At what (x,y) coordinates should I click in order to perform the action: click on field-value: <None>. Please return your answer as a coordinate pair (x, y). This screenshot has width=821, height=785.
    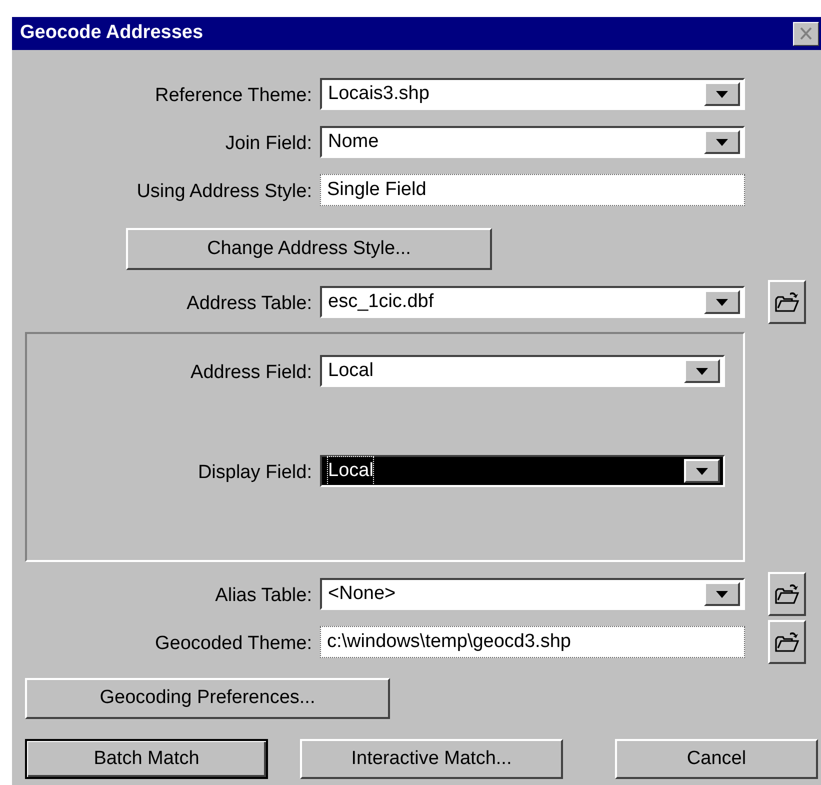
    Looking at the image, I should click on (362, 594).